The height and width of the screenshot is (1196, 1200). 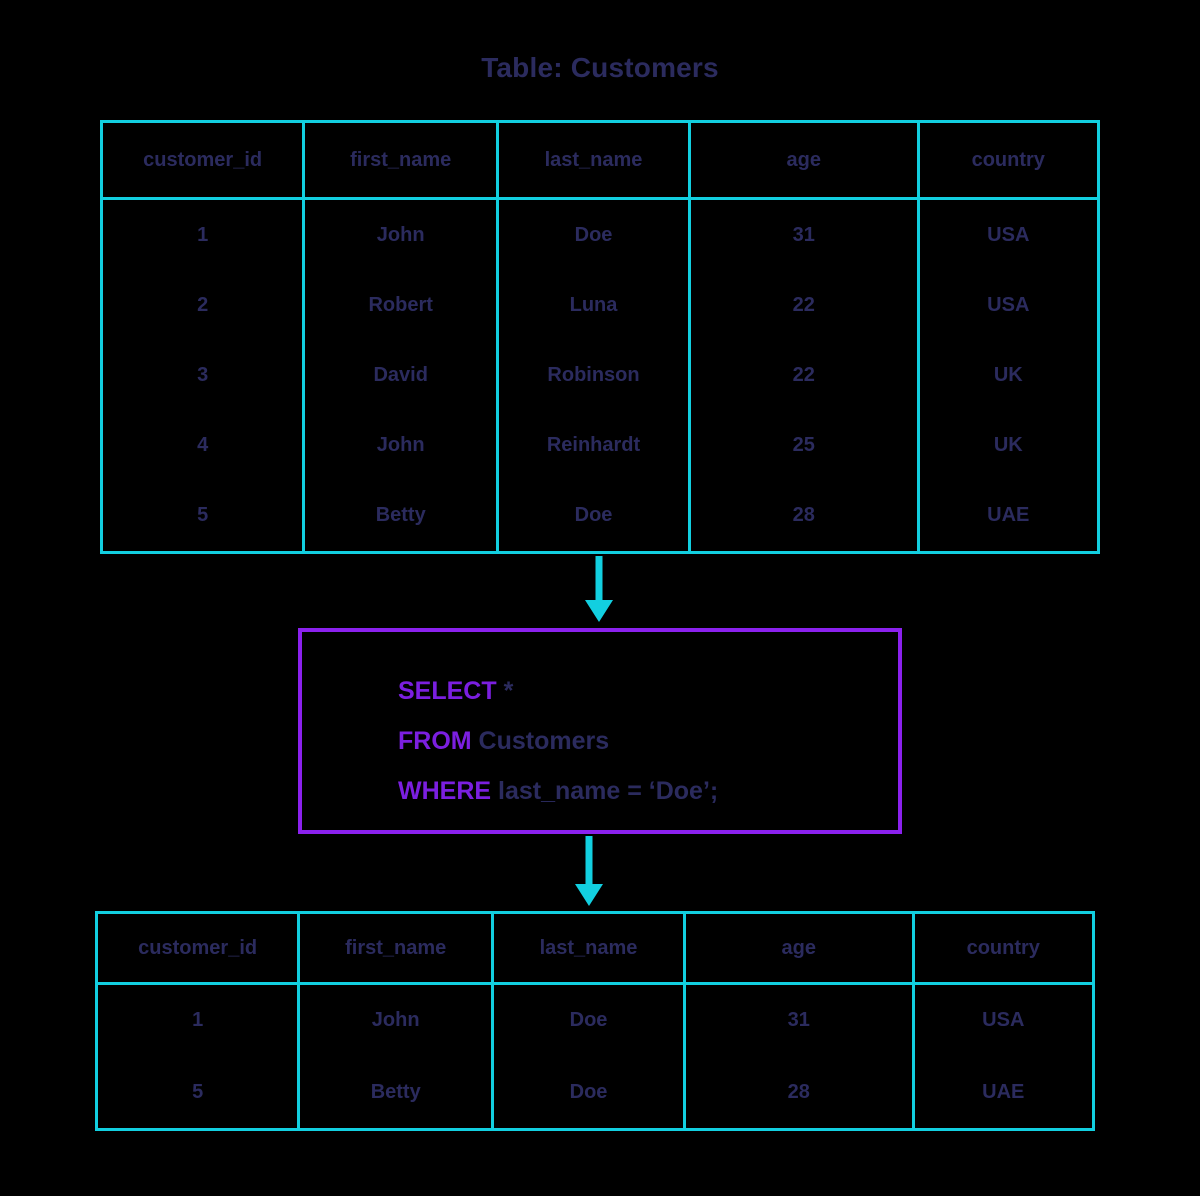 I want to click on sql-line-where: WHERE last_name = ‘Doe’;, so click(x=558, y=791).